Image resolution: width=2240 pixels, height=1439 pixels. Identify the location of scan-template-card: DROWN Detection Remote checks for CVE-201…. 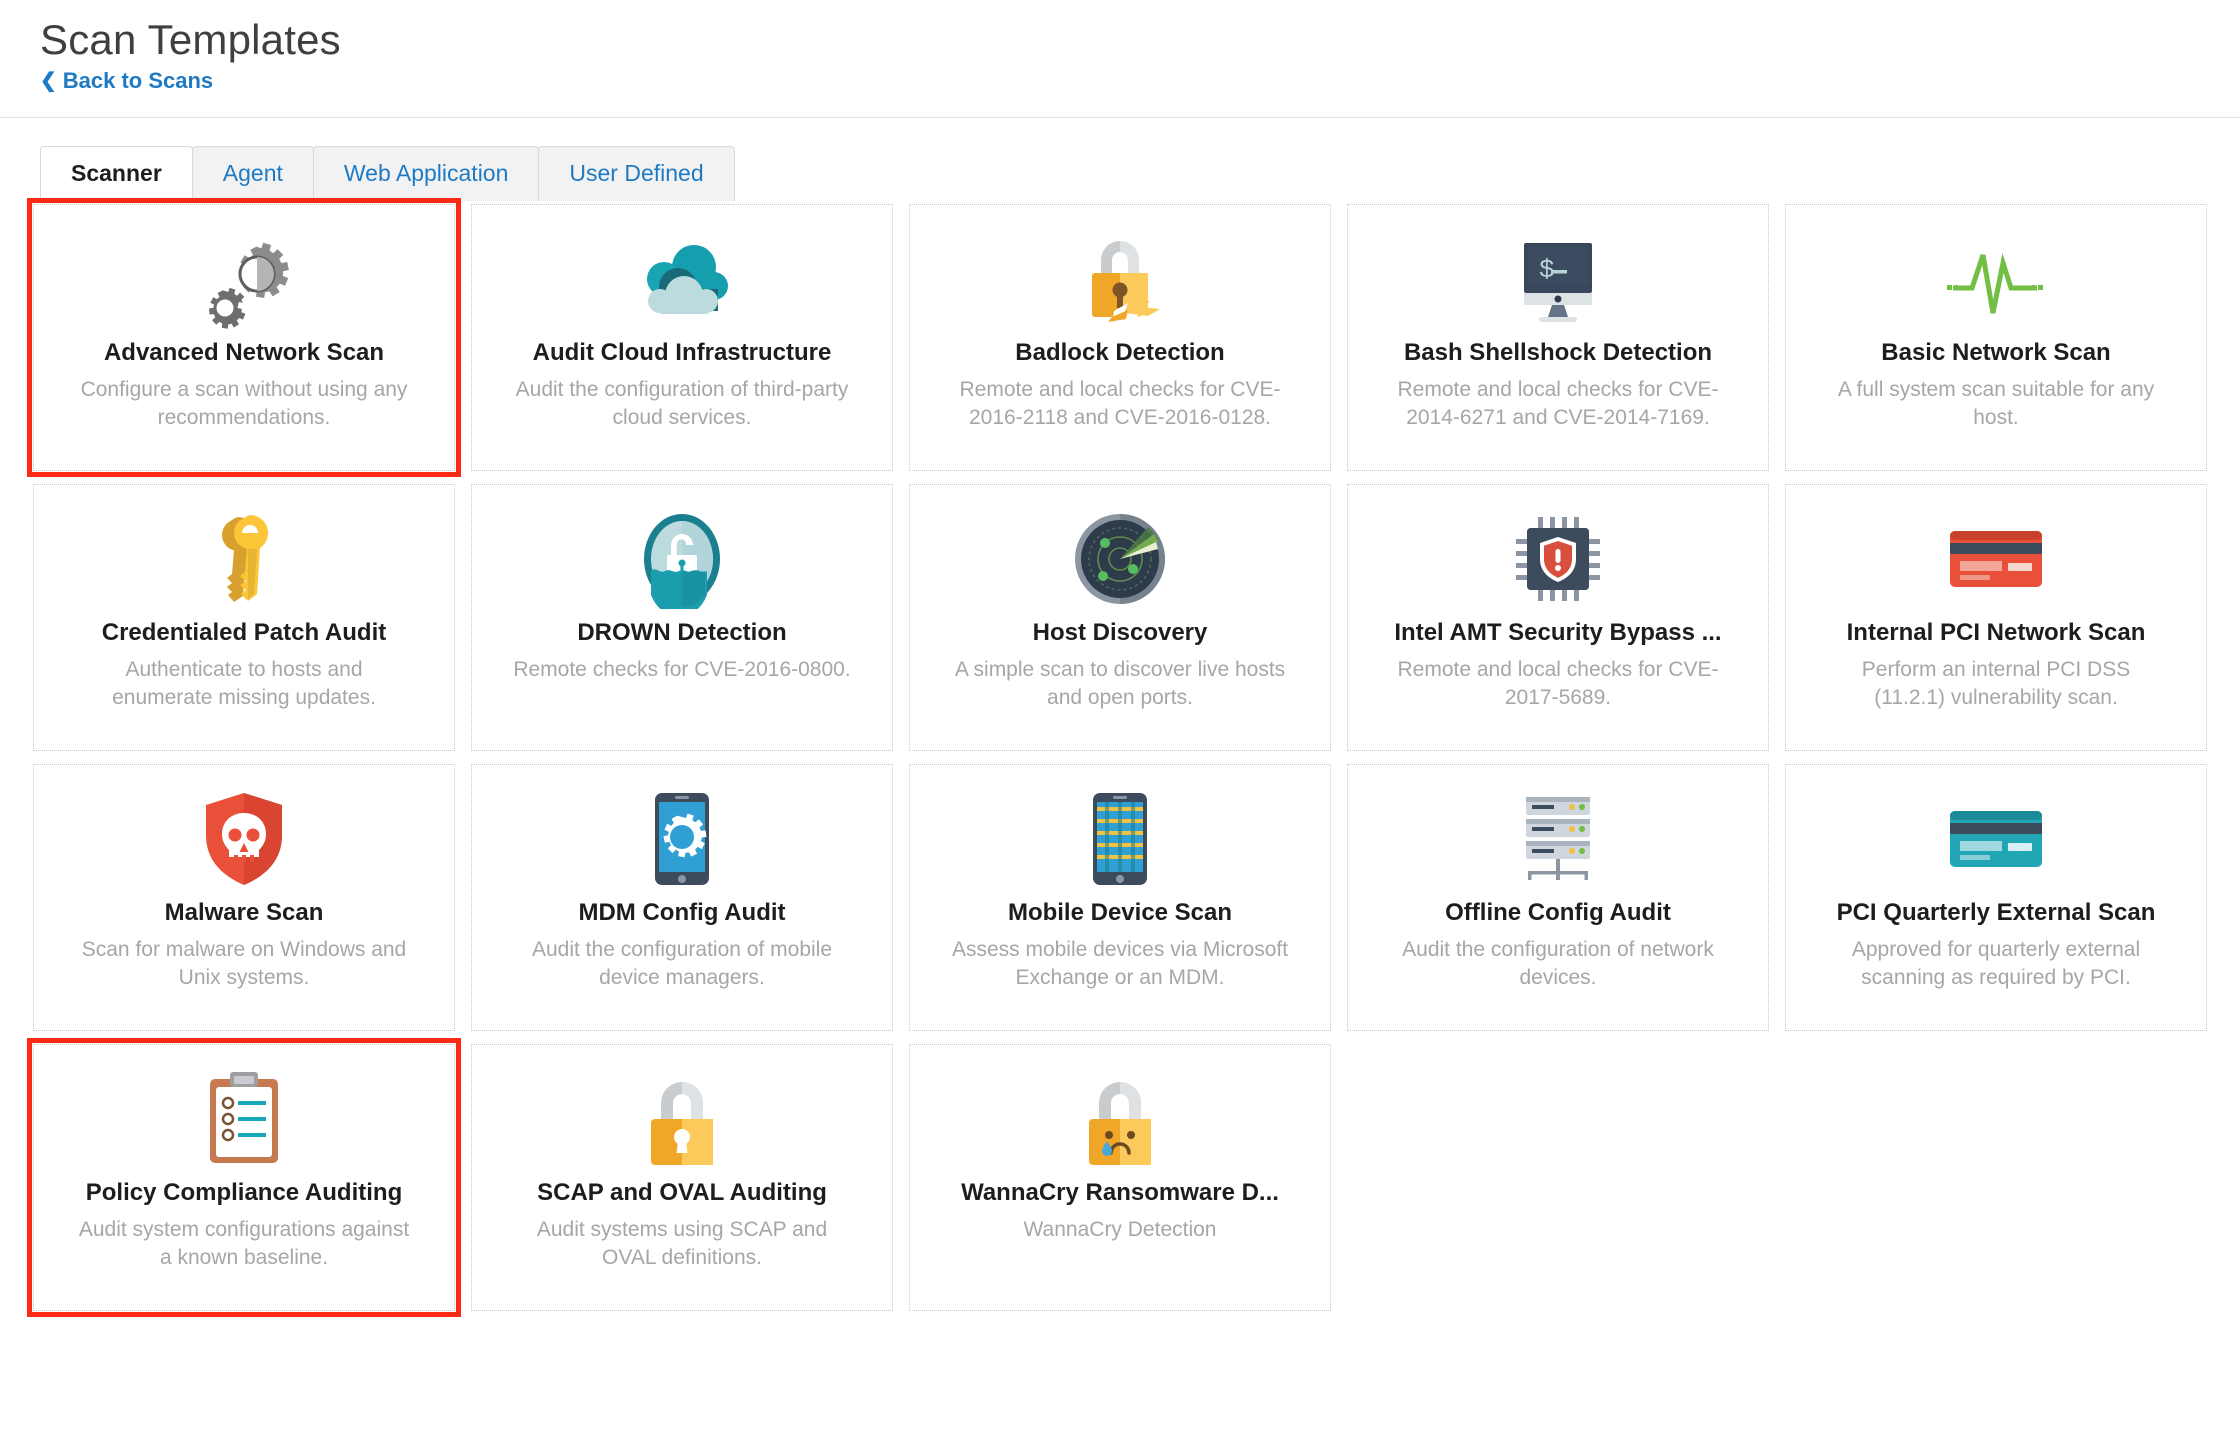
(682, 617).